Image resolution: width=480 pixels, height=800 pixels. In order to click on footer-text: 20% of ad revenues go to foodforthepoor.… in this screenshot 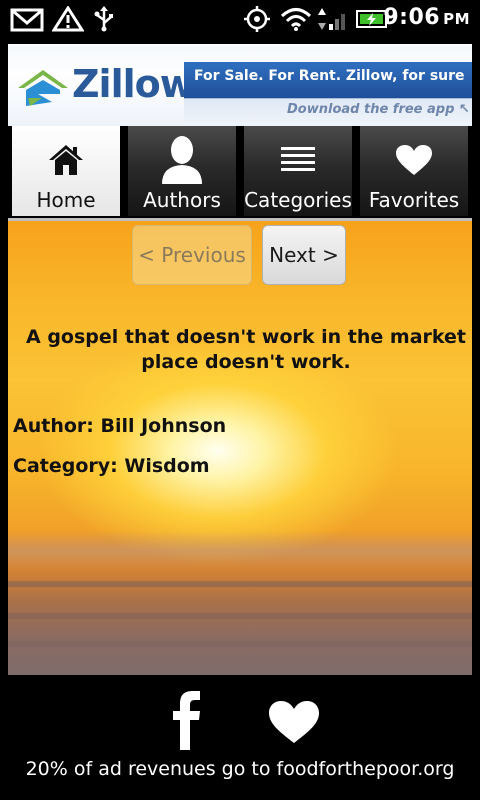, I will do `click(240, 769)`.